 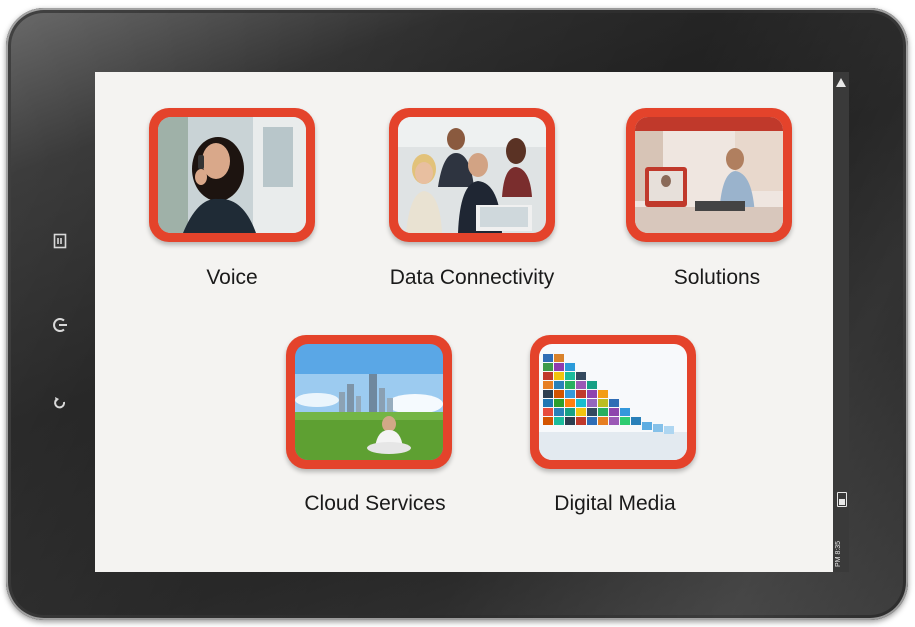 I want to click on power-icon, so click(x=60, y=325).